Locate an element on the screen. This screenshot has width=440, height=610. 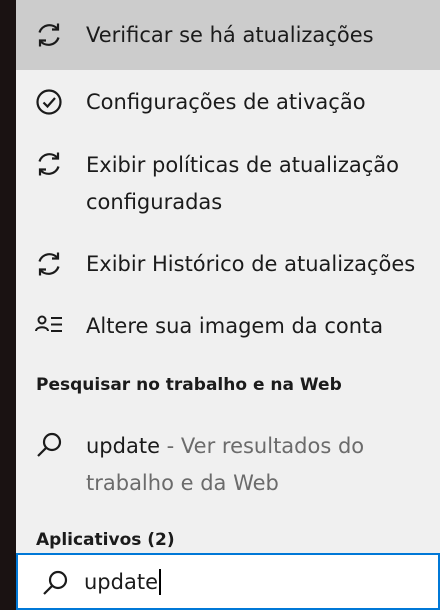
result-activation-settings: Configurações de ativação is located at coordinates (228, 102).